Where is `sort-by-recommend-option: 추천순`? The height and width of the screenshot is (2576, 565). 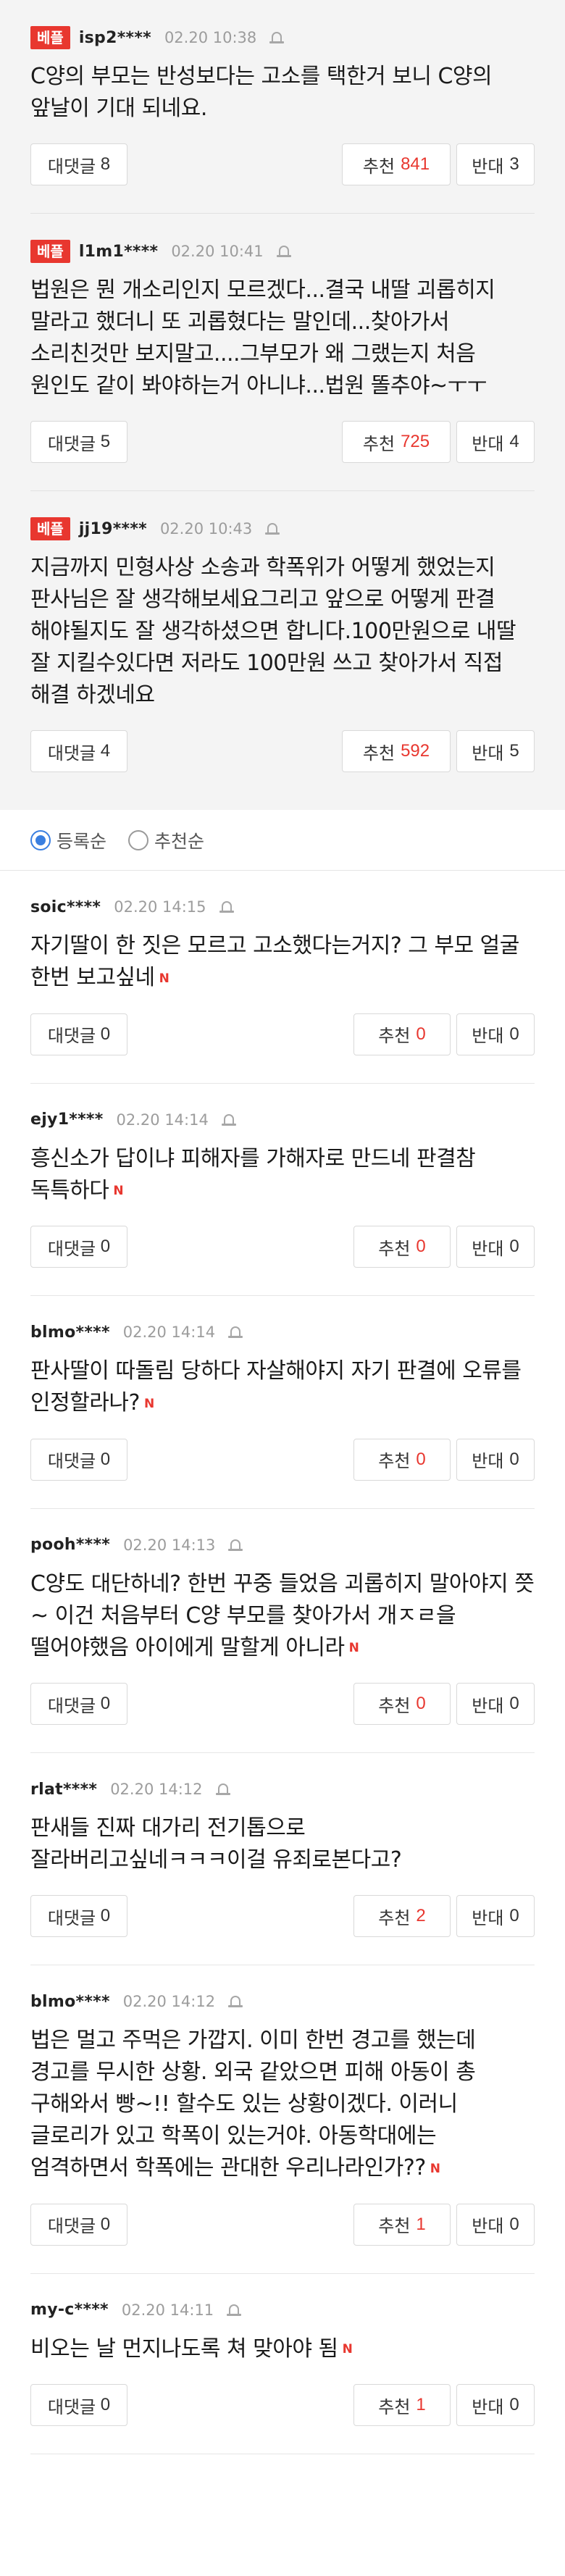
sort-by-recommend-option: 추천순 is located at coordinates (166, 840).